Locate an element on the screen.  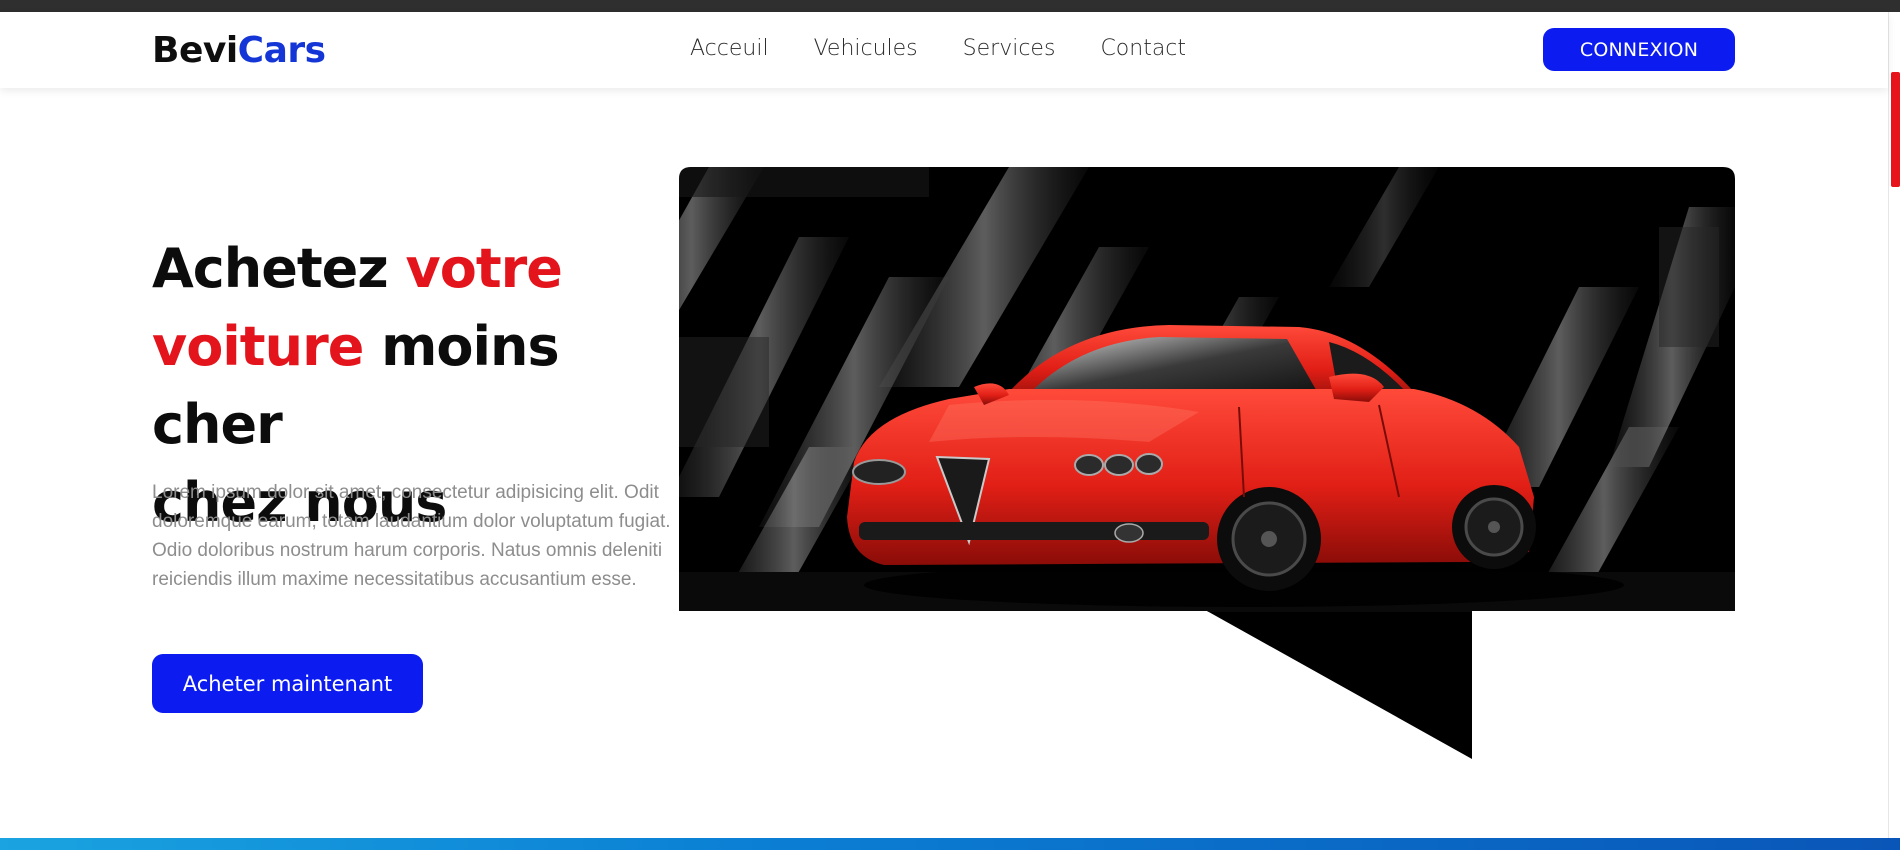
brand-logo: BeviCars is located at coordinates (239, 50).